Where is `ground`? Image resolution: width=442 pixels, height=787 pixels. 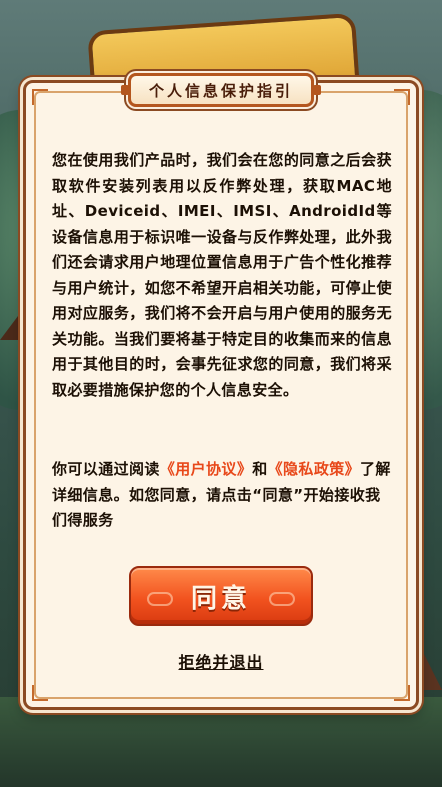
ground is located at coordinates (221, 742).